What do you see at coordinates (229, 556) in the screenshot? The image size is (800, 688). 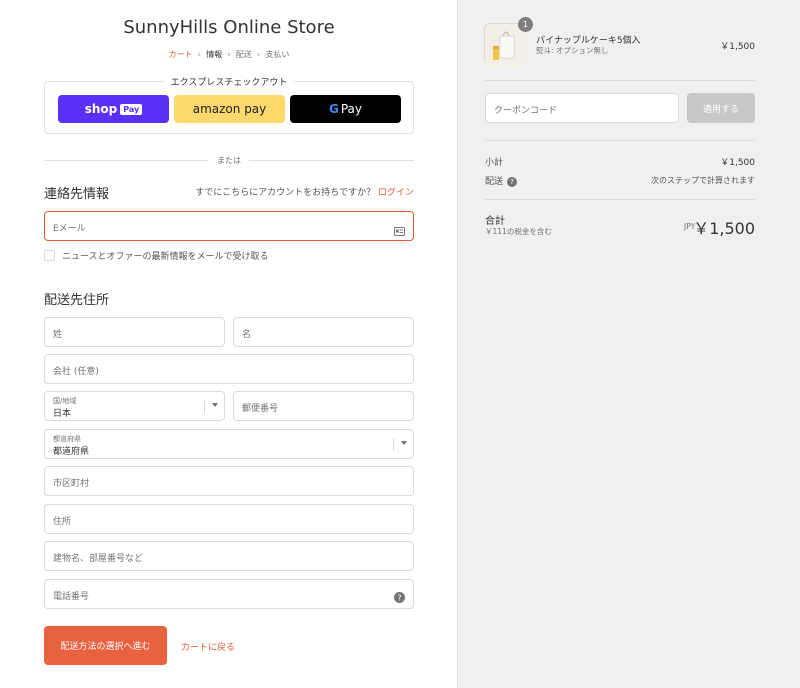 I see `building-field: 建物名、部屋番号など` at bounding box center [229, 556].